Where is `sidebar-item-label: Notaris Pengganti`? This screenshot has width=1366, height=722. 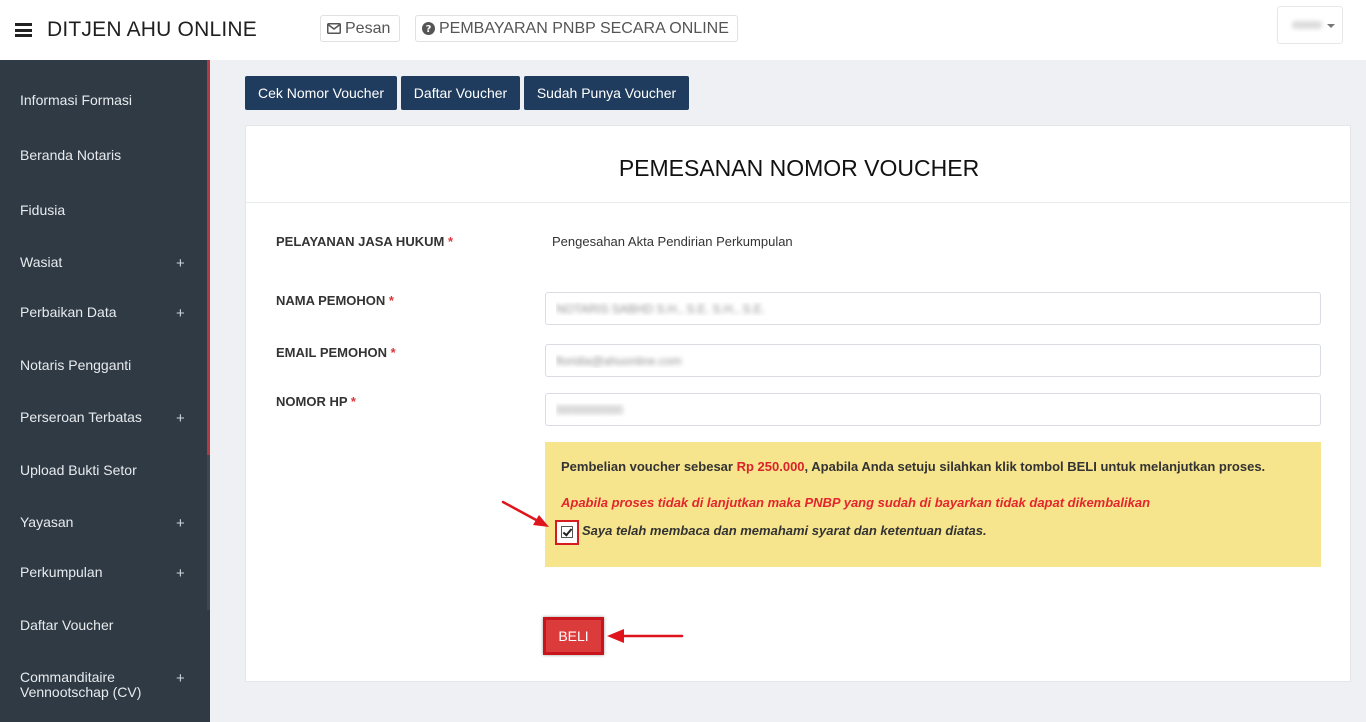 sidebar-item-label: Notaris Pengganti is located at coordinates (76, 365).